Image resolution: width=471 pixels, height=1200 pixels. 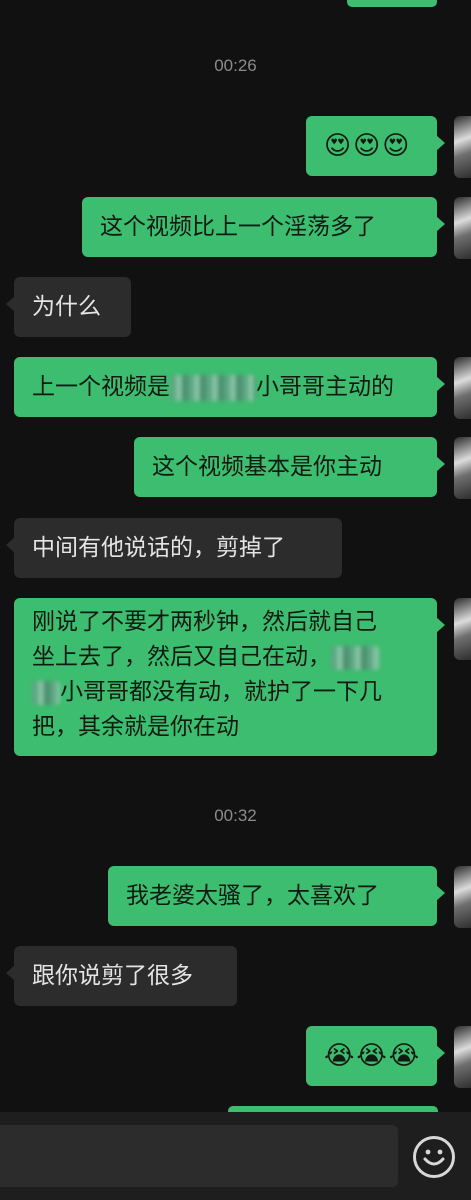 I want to click on message-text: 😭😭😭, so click(x=373, y=1056).